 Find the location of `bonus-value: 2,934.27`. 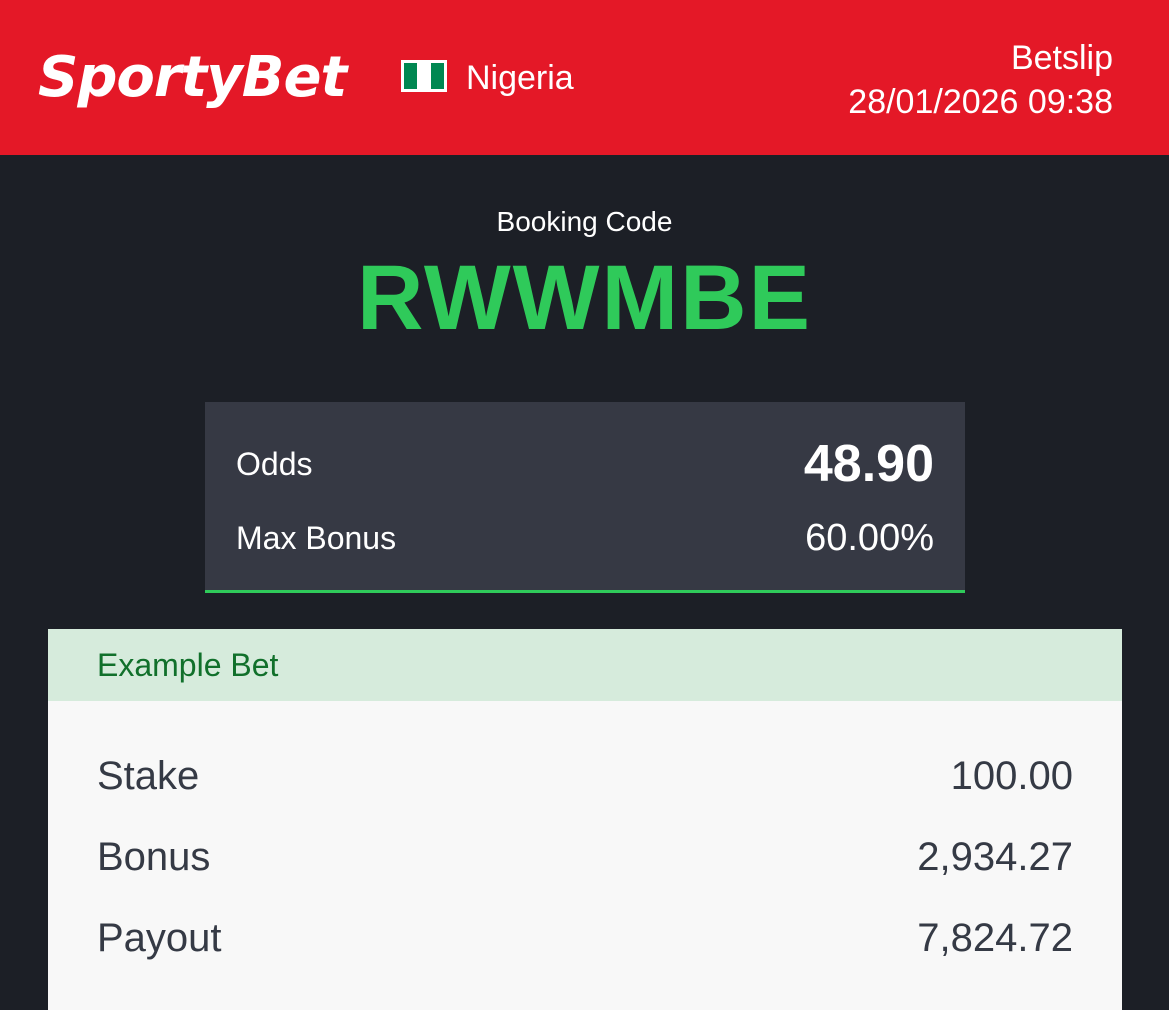

bonus-value: 2,934.27 is located at coordinates (995, 857).